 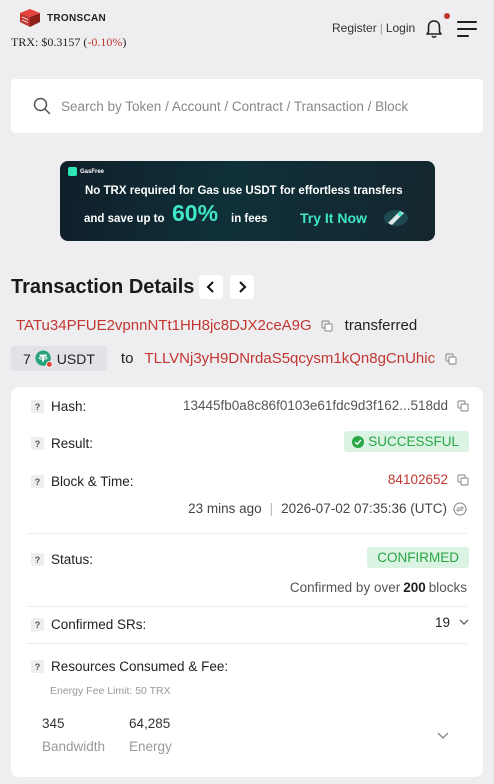 I want to click on confirmed-srs-label: Confirmed SRs:, so click(x=99, y=624).